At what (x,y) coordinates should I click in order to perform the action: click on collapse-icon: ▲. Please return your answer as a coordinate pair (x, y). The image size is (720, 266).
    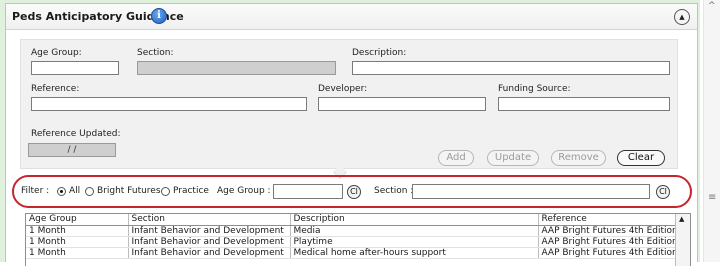
    Looking at the image, I should click on (682, 17).